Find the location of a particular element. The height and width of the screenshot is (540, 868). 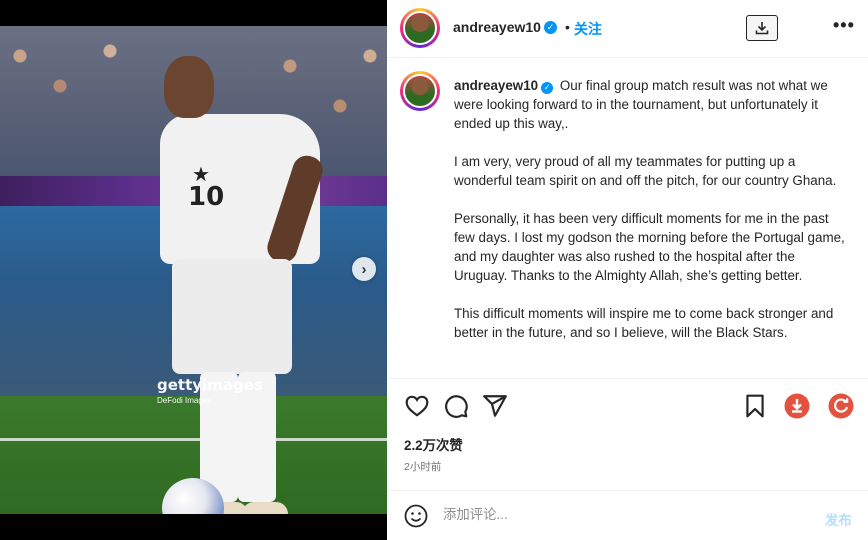

post-actions: 2.2万次赞 2小时前 is located at coordinates (627, 434).